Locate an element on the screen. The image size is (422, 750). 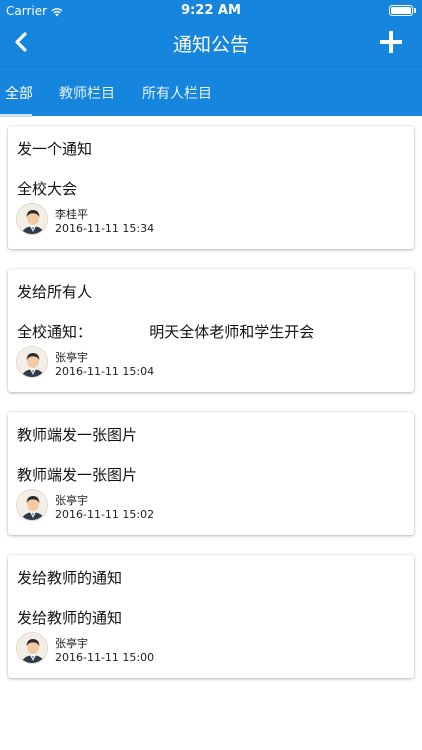
nav-bar: 通知公告 is located at coordinates (211, 44).